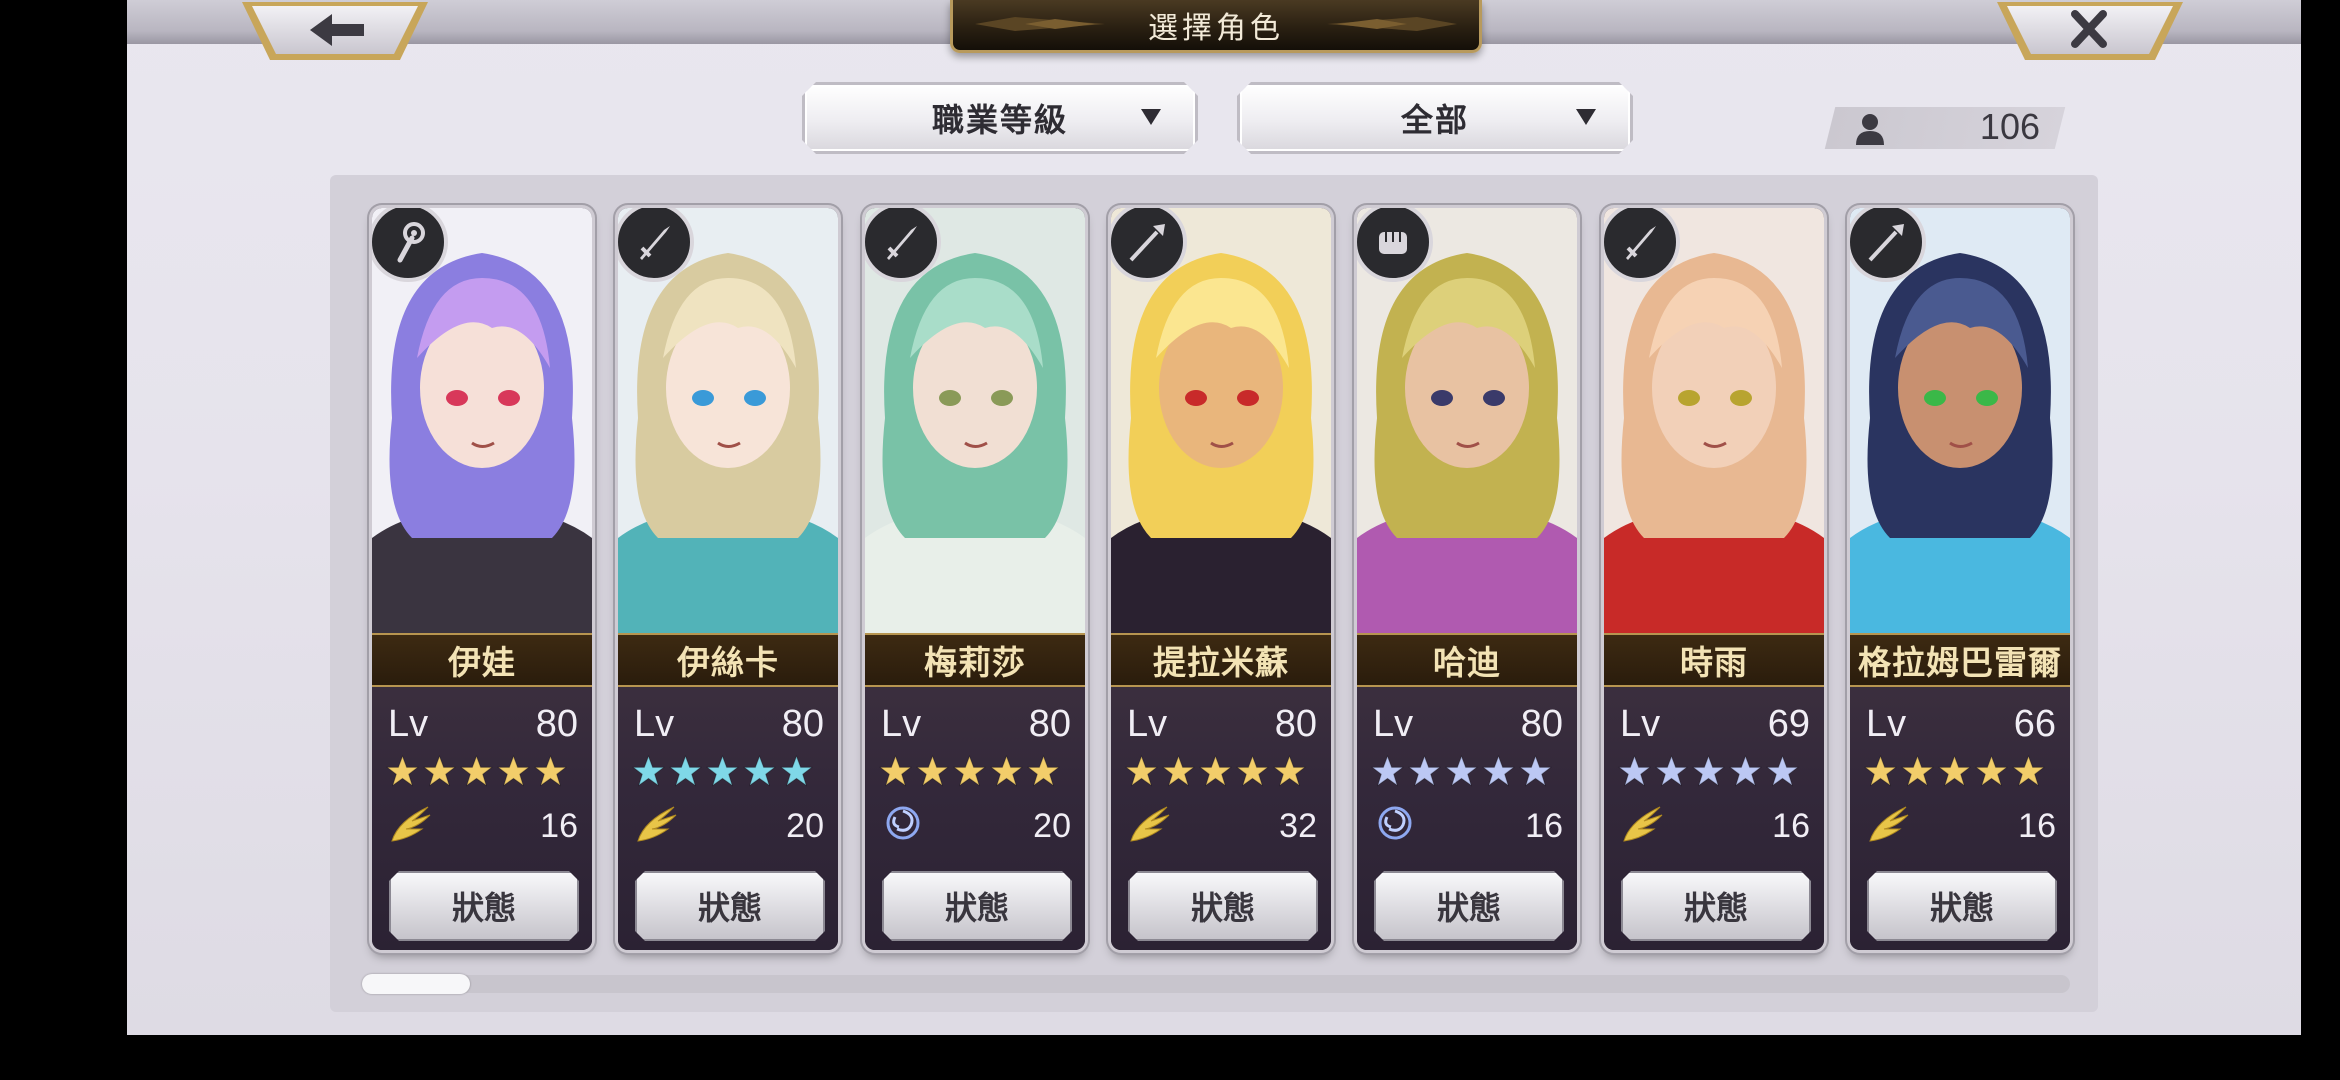  I want to click on character-name-plate: 格拉姆巴雷爾, so click(1960, 660).